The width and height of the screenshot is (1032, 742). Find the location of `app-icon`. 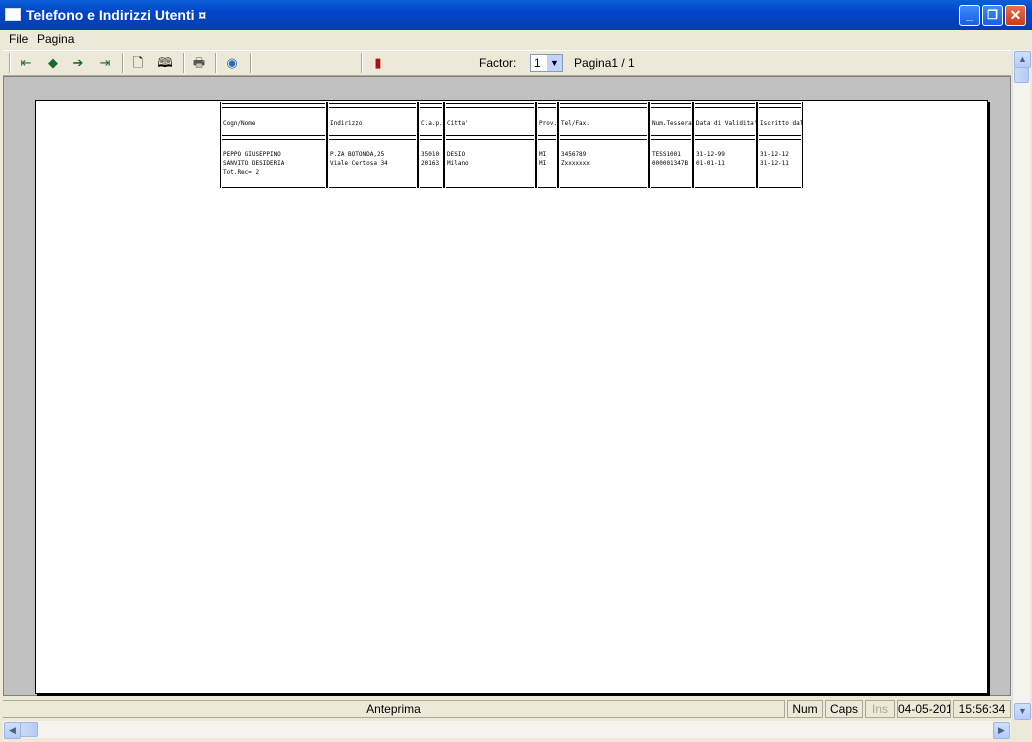

app-icon is located at coordinates (13, 14).